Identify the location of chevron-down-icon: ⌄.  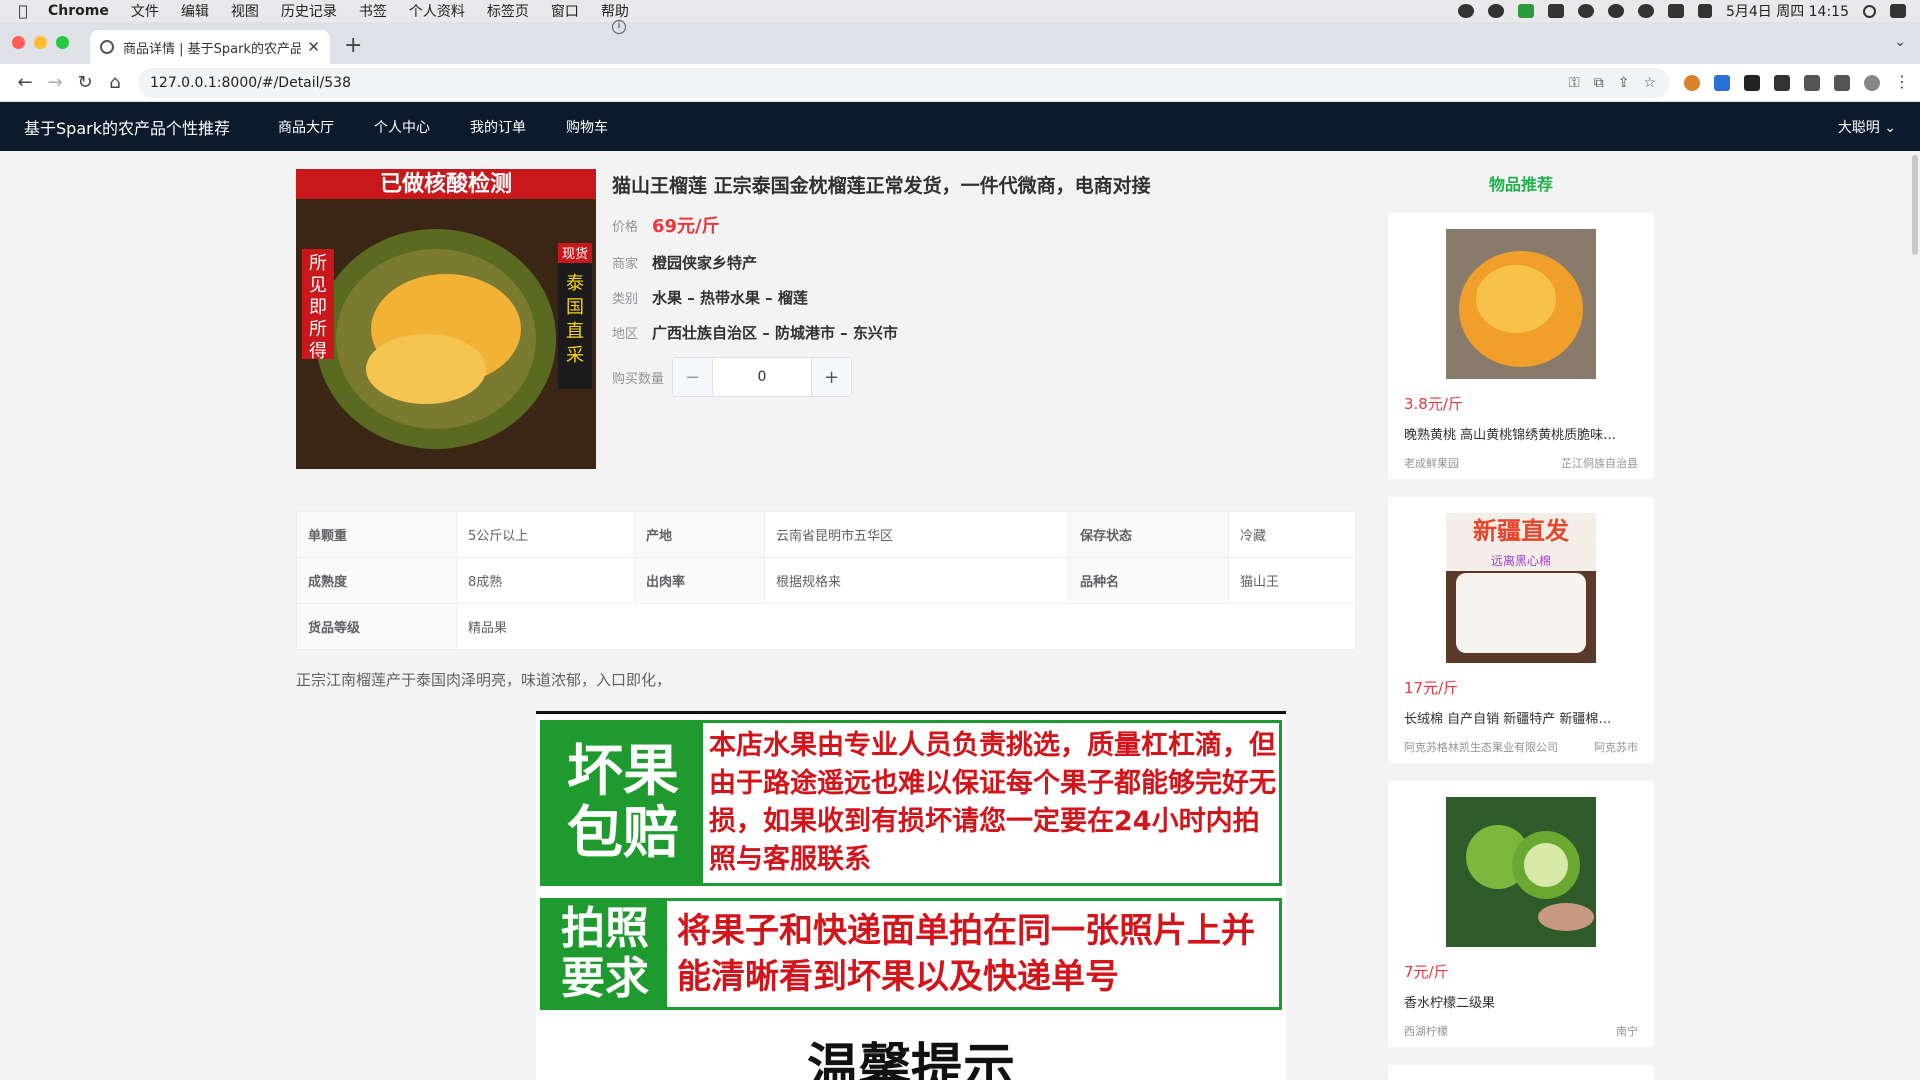
(1890, 127).